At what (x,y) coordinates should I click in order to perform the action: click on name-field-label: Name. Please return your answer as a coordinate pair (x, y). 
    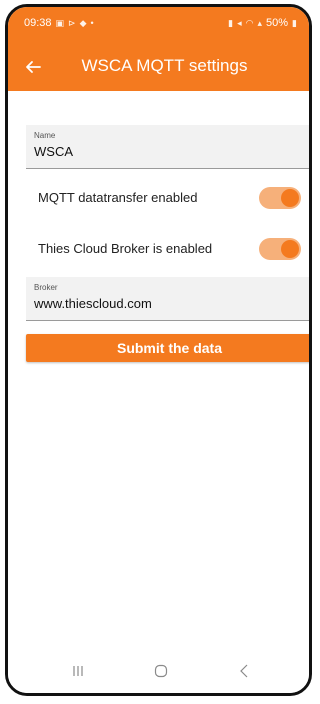
    Looking at the image, I should click on (45, 135).